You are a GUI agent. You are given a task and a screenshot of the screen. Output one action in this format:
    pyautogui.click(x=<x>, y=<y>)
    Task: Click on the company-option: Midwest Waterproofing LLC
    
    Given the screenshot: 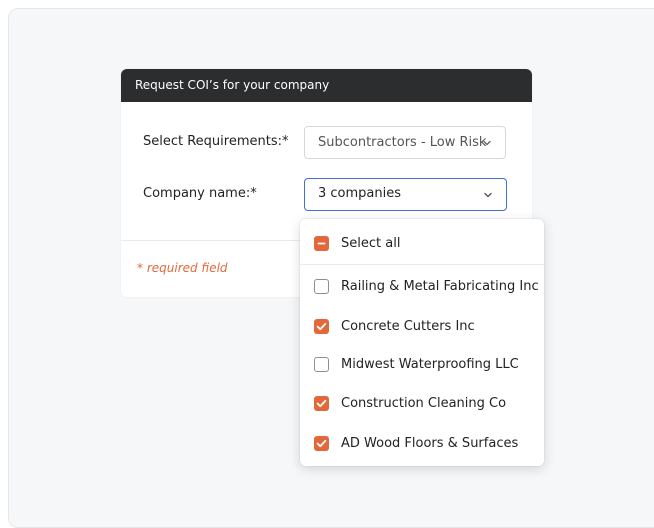 What is the action you would take?
    pyautogui.click(x=416, y=364)
    